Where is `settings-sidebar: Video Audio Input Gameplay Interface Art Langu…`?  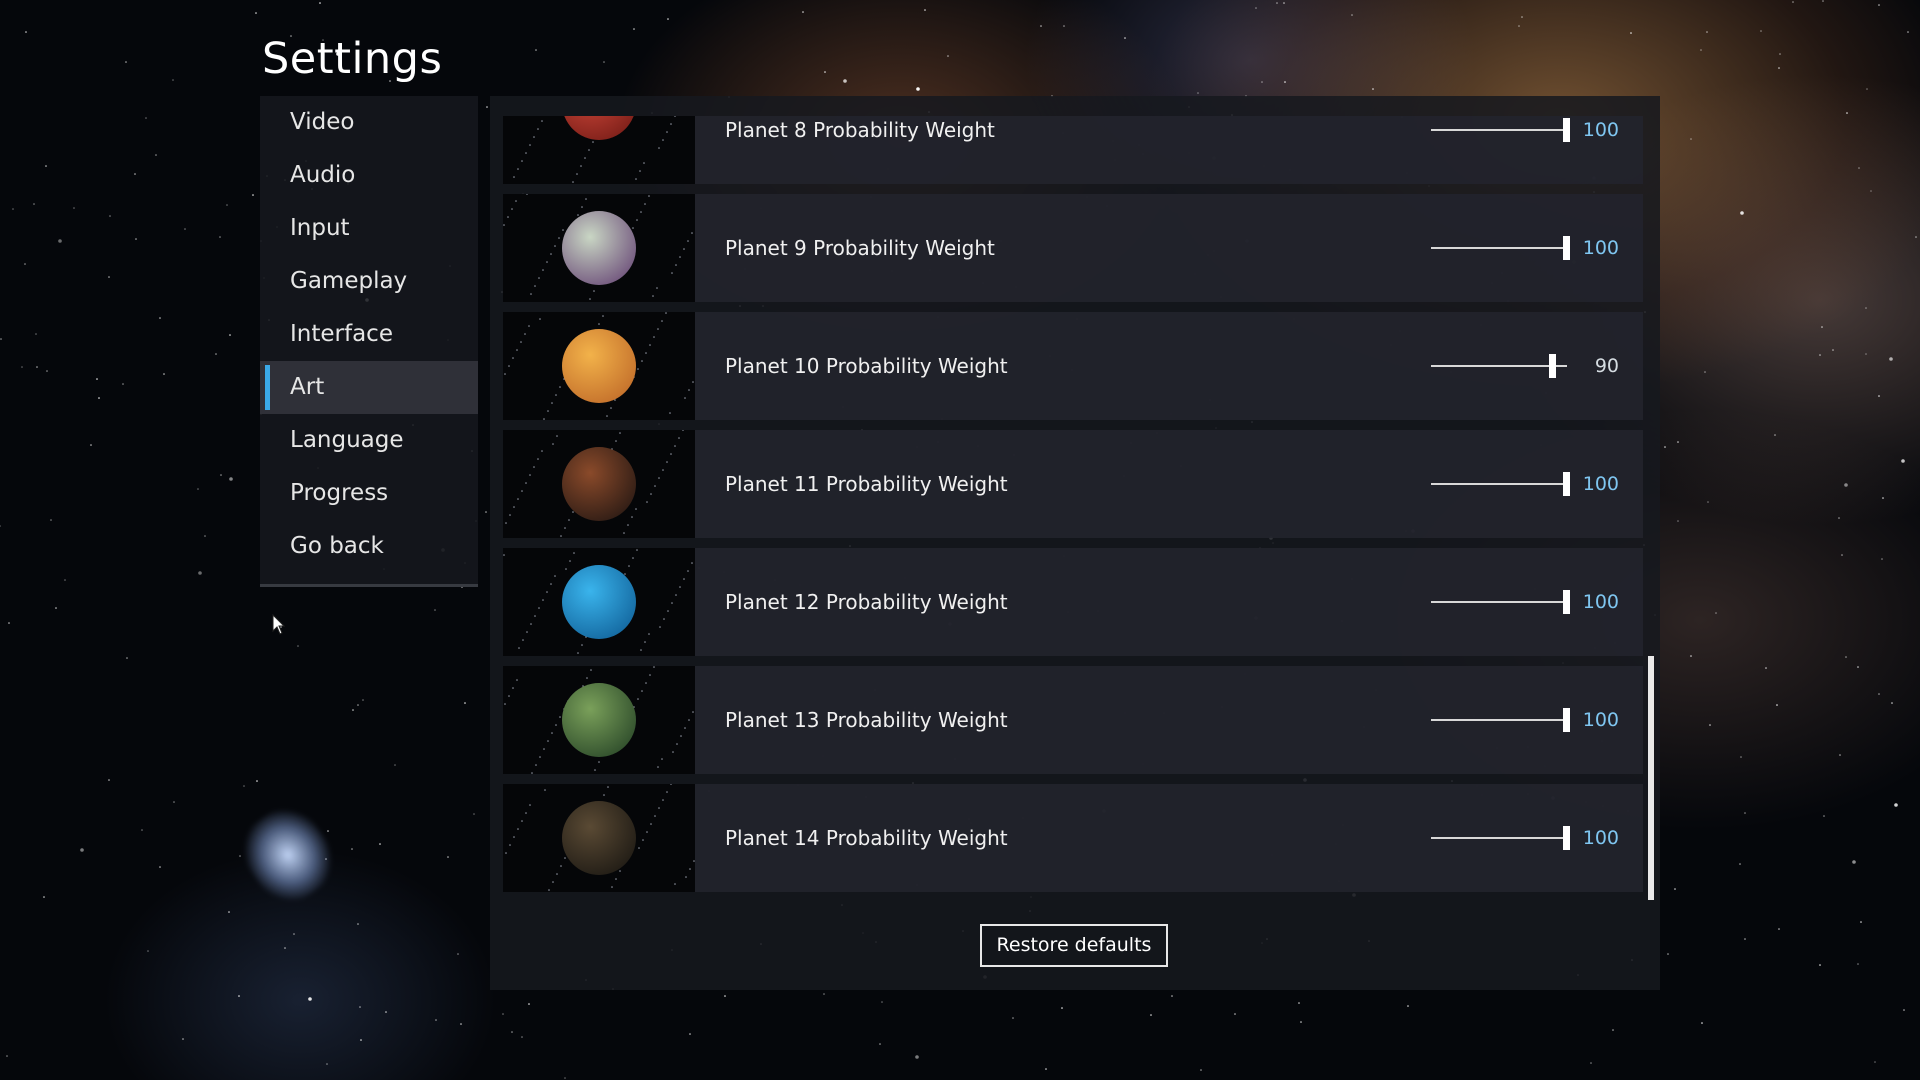
settings-sidebar: Video Audio Input Gameplay Interface Art Langu… is located at coordinates (369, 341).